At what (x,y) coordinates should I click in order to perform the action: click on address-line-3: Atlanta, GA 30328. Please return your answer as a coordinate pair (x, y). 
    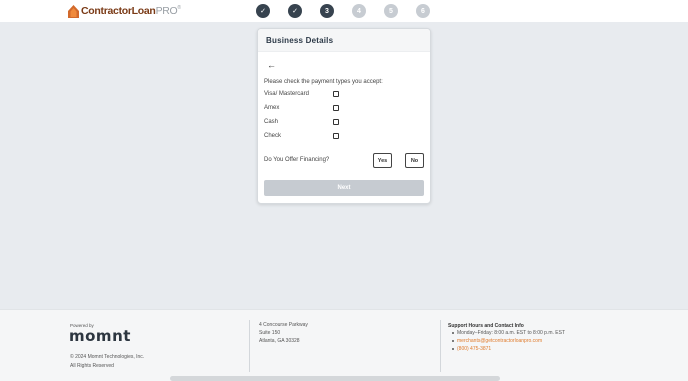
    Looking at the image, I should click on (279, 341).